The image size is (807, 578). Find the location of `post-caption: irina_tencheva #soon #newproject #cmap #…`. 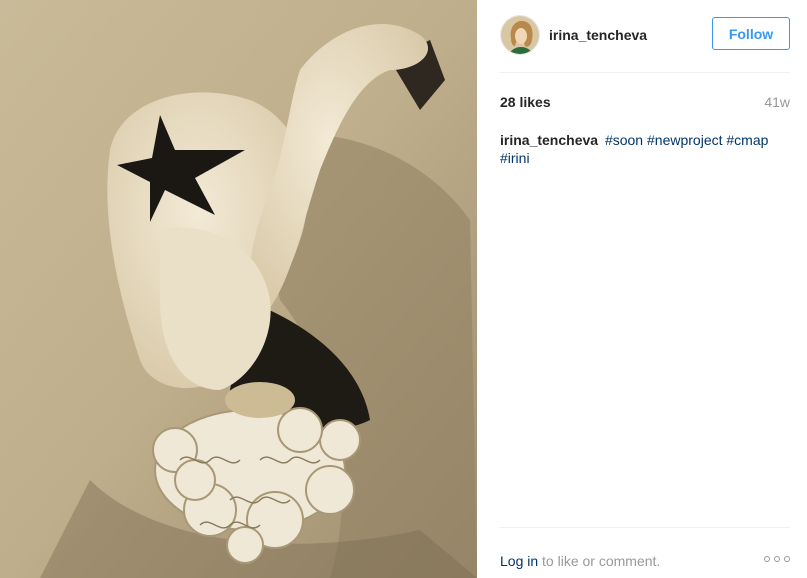

post-caption: irina_tencheva #soon #newproject #cmap #… is located at coordinates (645, 149).